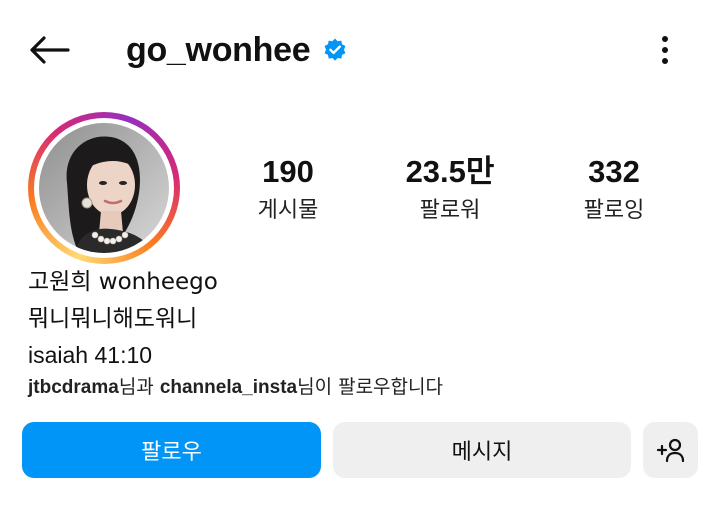 The image size is (720, 524). What do you see at coordinates (218, 49) in the screenshot?
I see `username: go_wonhee` at bounding box center [218, 49].